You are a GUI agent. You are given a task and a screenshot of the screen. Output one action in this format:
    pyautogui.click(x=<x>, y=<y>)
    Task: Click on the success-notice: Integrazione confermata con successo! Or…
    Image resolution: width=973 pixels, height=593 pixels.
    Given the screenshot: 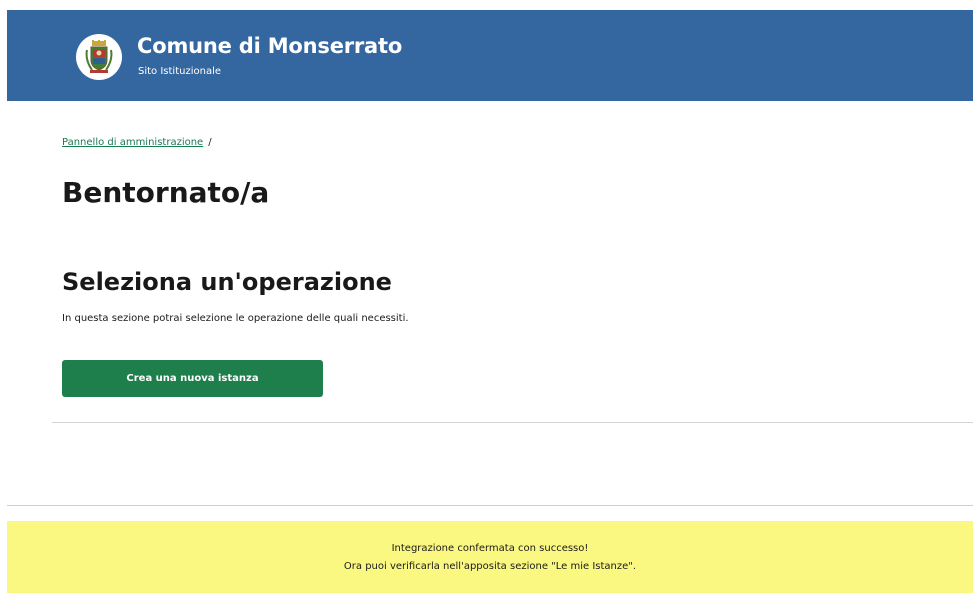 What is the action you would take?
    pyautogui.click(x=490, y=557)
    